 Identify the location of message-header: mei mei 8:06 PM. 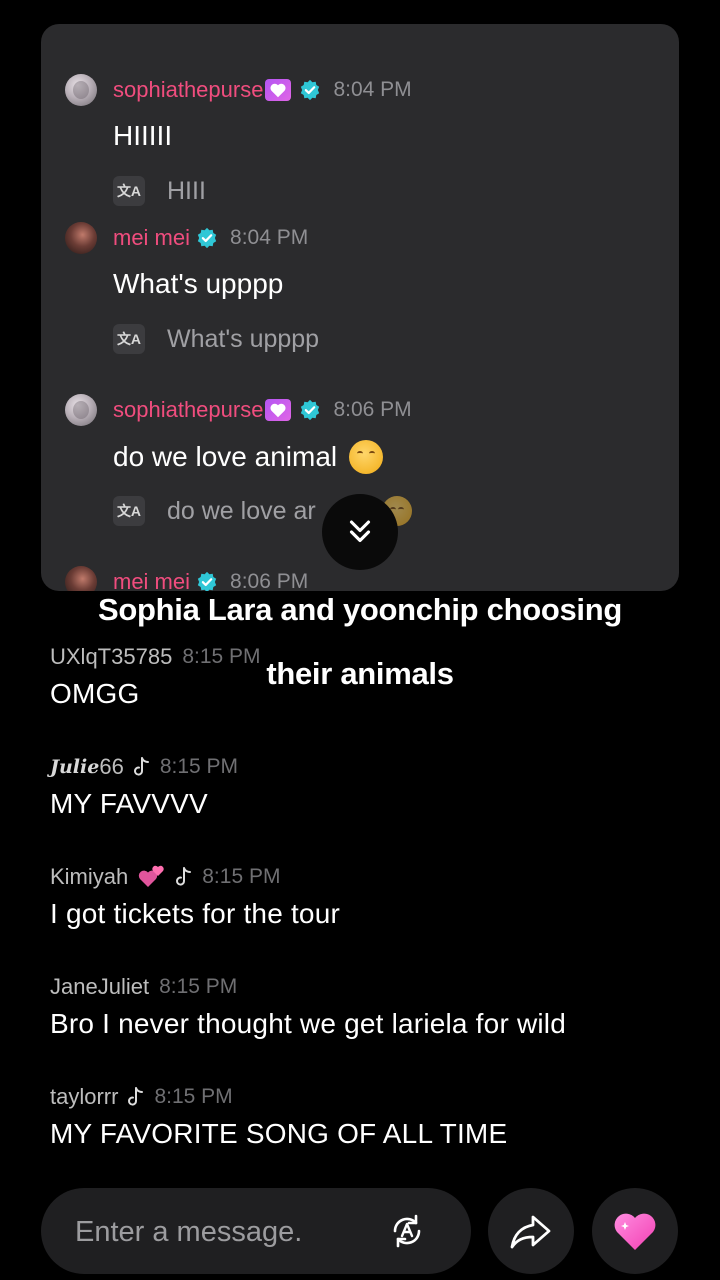
(186, 577).